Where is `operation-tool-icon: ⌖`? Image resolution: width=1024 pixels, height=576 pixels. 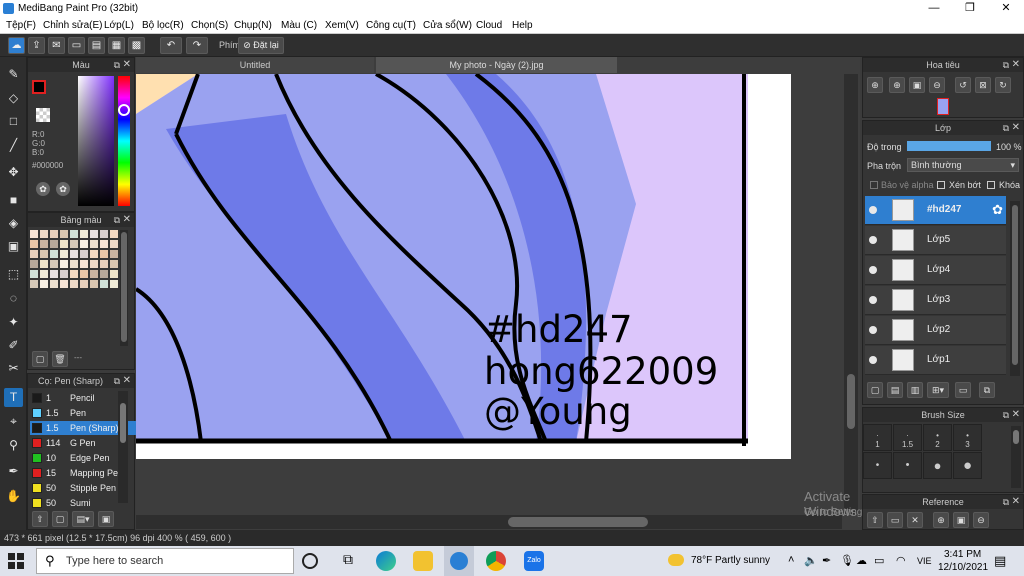
operation-tool-icon: ⌖ is located at coordinates (13, 421).